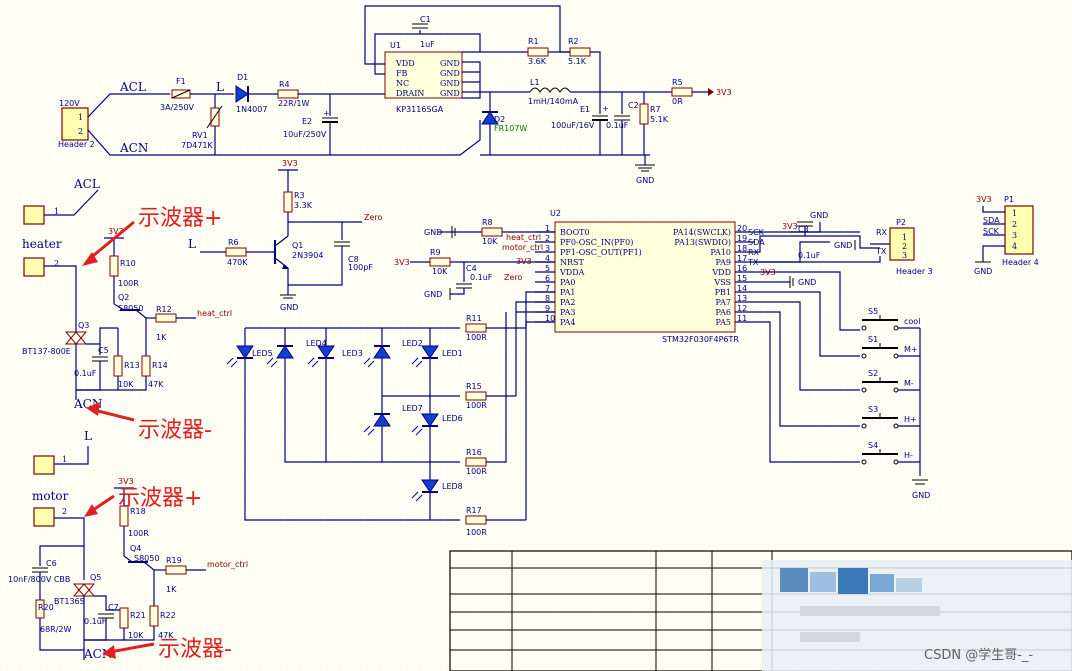 The width and height of the screenshot is (1072, 671). I want to click on switch-ref: S2, so click(873, 373).